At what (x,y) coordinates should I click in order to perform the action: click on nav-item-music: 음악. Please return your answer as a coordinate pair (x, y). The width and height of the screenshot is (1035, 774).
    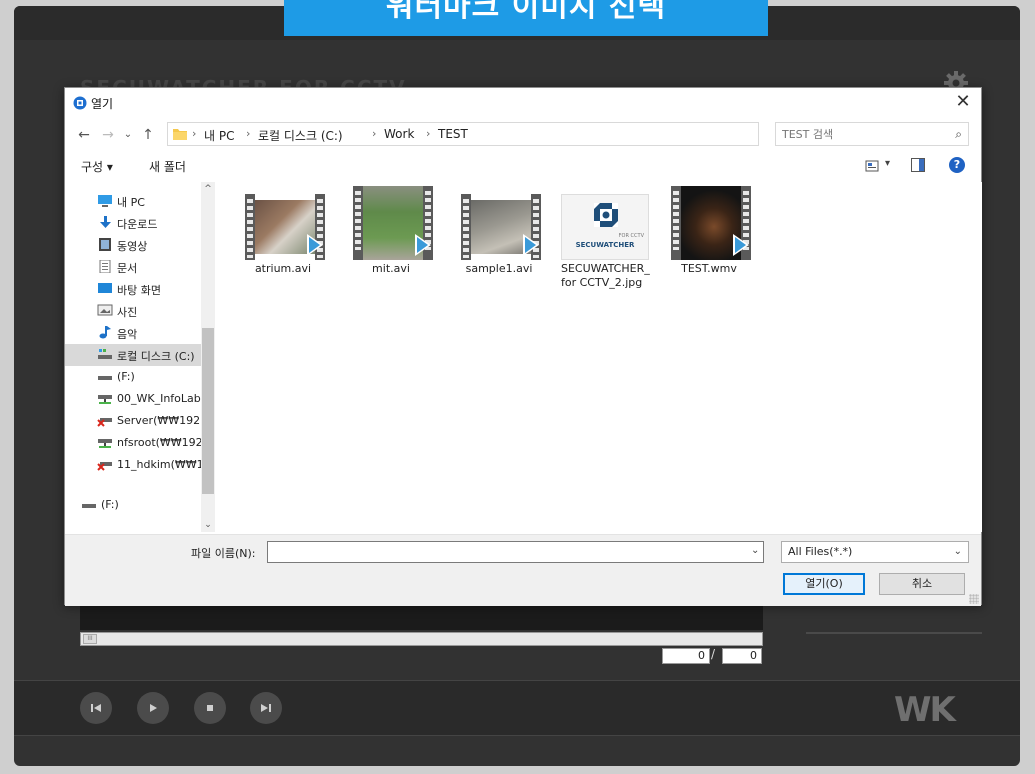
    Looking at the image, I should click on (133, 333).